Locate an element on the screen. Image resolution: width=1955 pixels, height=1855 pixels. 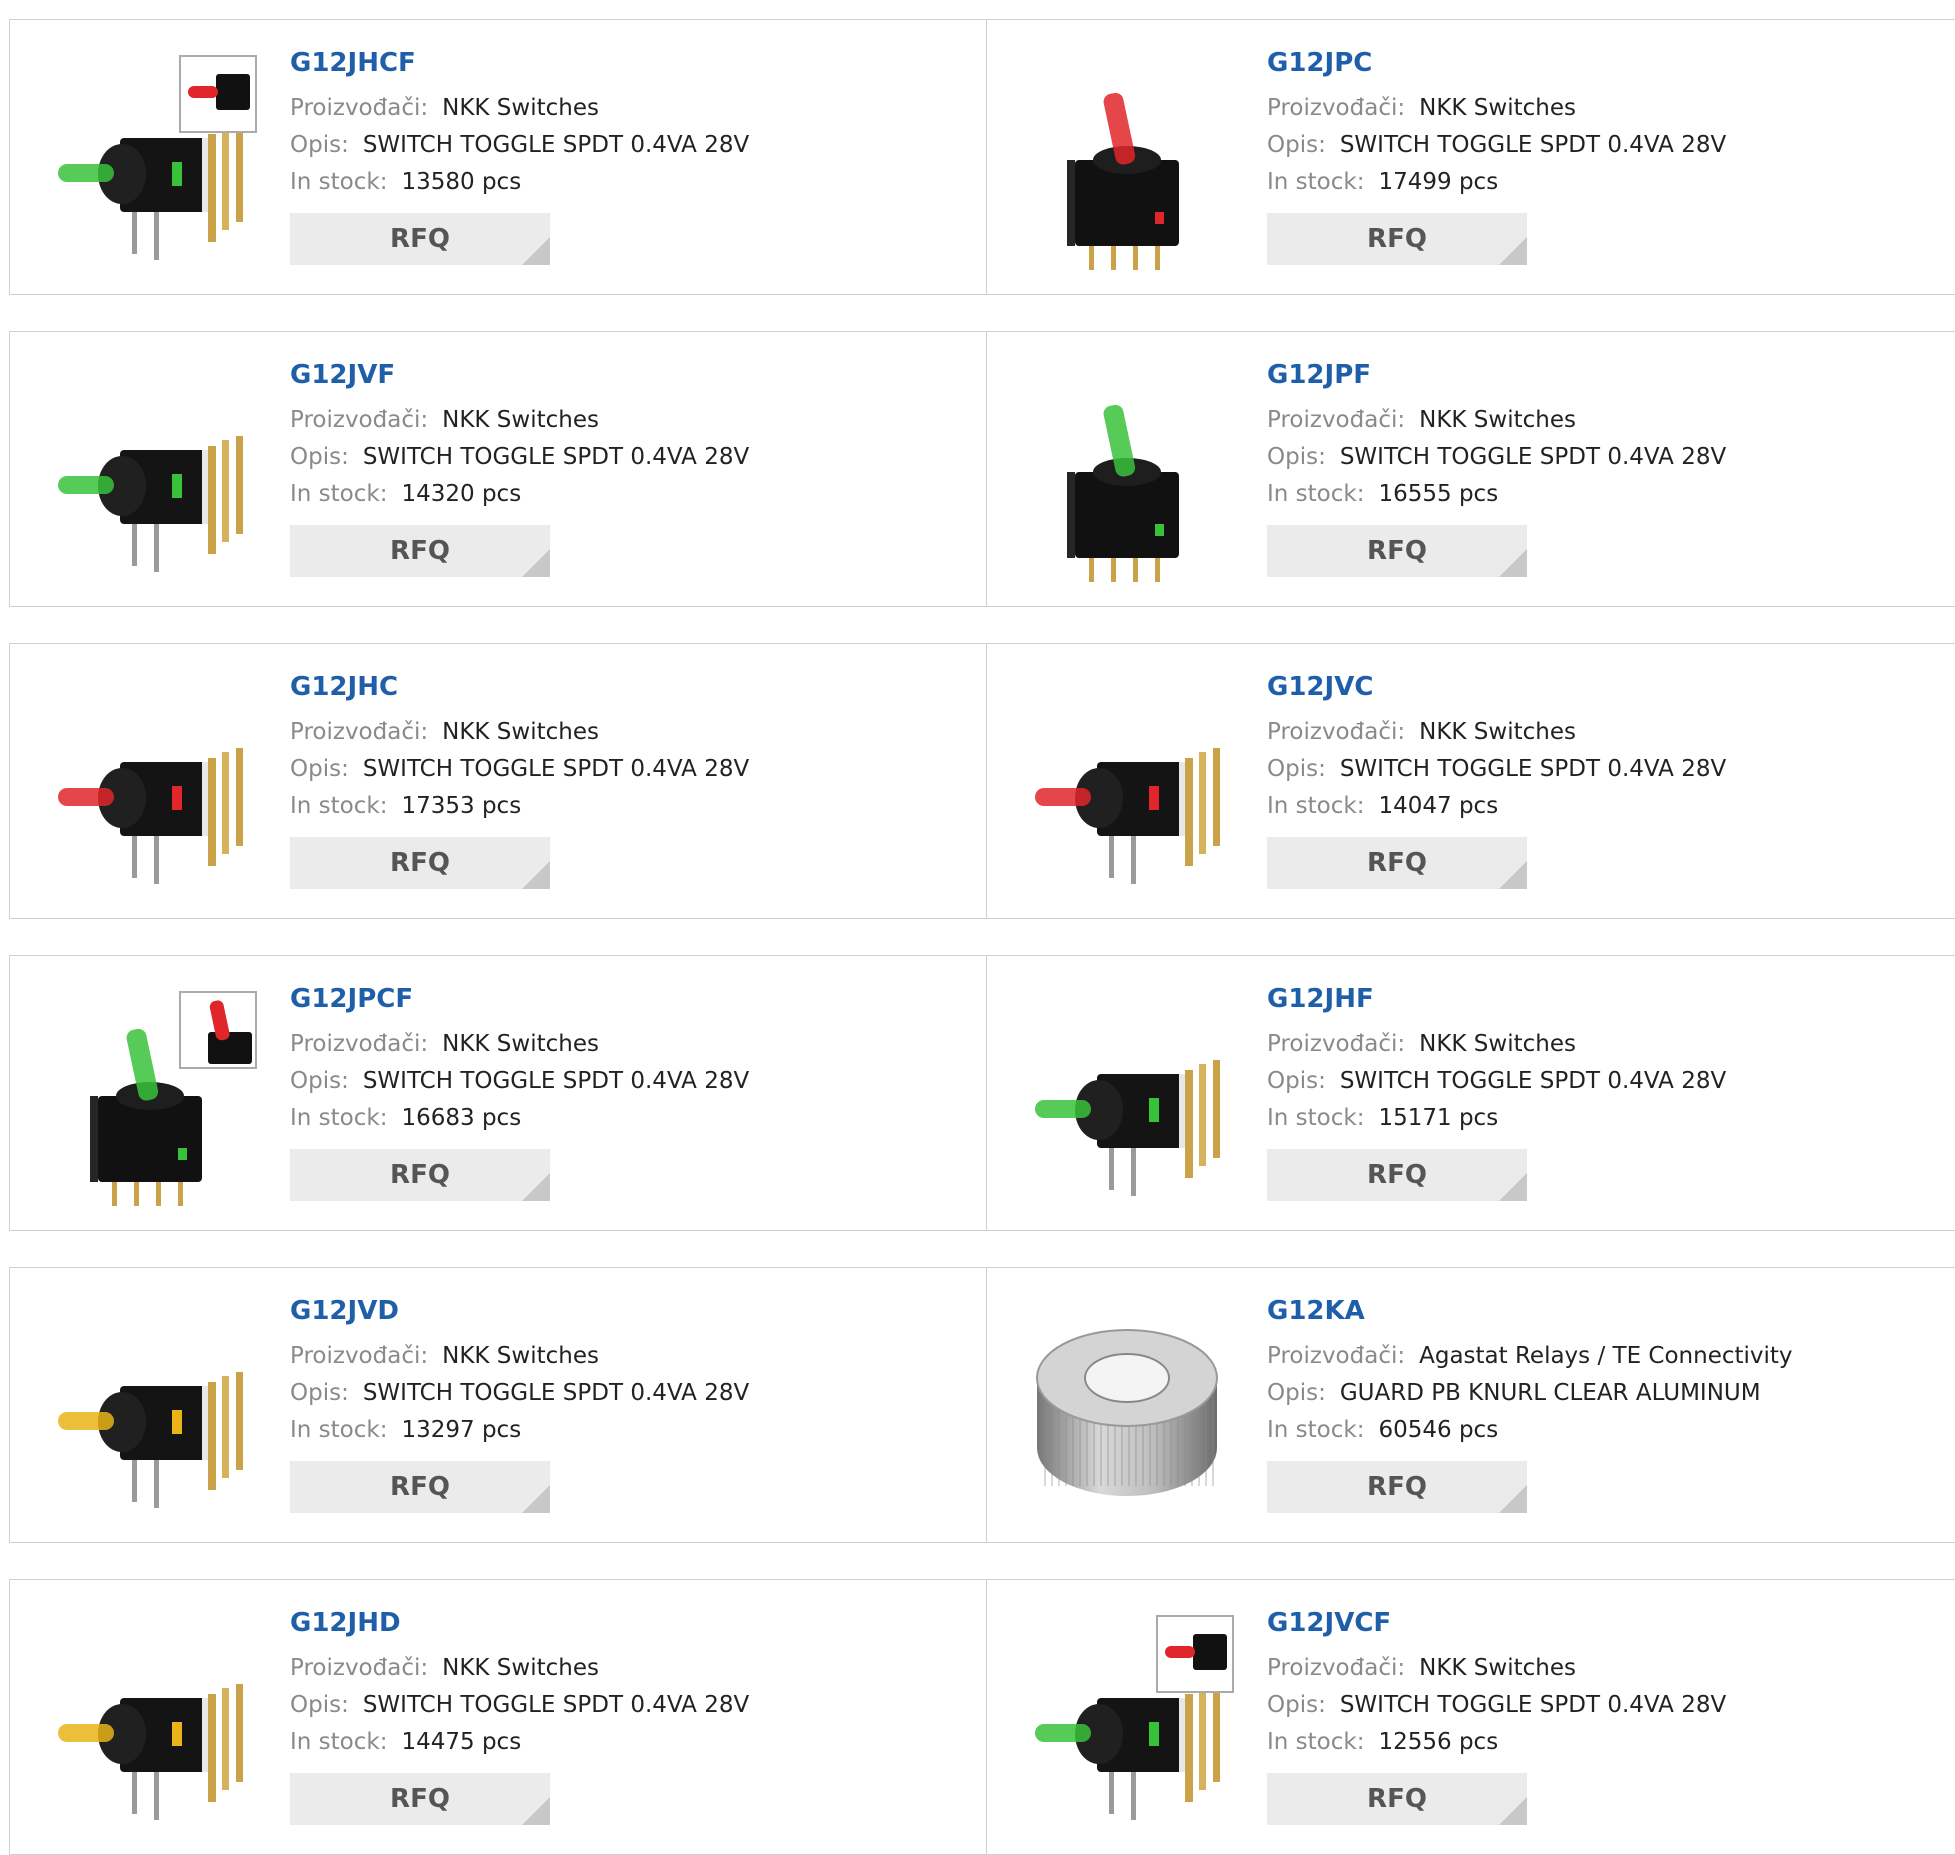
stock-row: In stock: 13297 pcs is located at coordinates (519, 1430).